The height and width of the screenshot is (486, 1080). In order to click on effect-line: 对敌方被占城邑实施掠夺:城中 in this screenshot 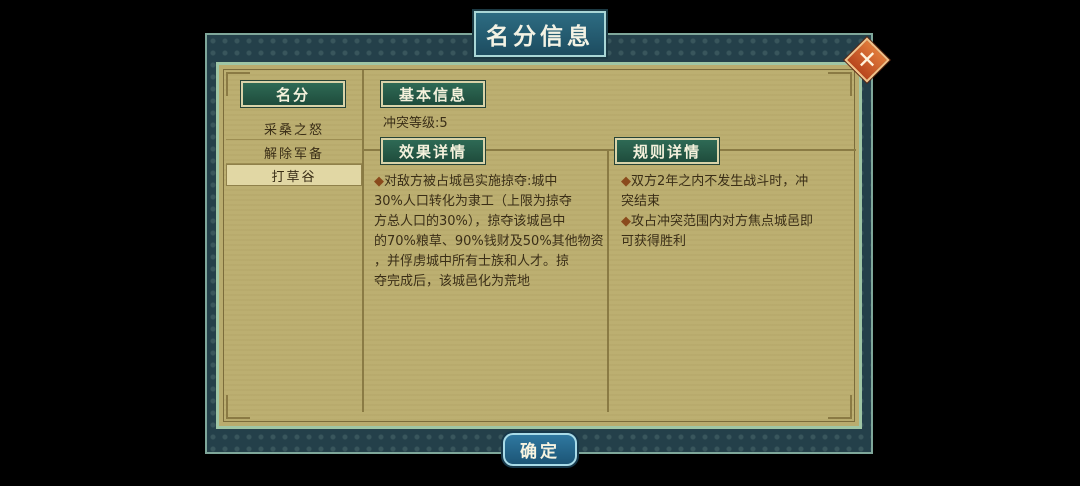, I will do `click(471, 181)`.